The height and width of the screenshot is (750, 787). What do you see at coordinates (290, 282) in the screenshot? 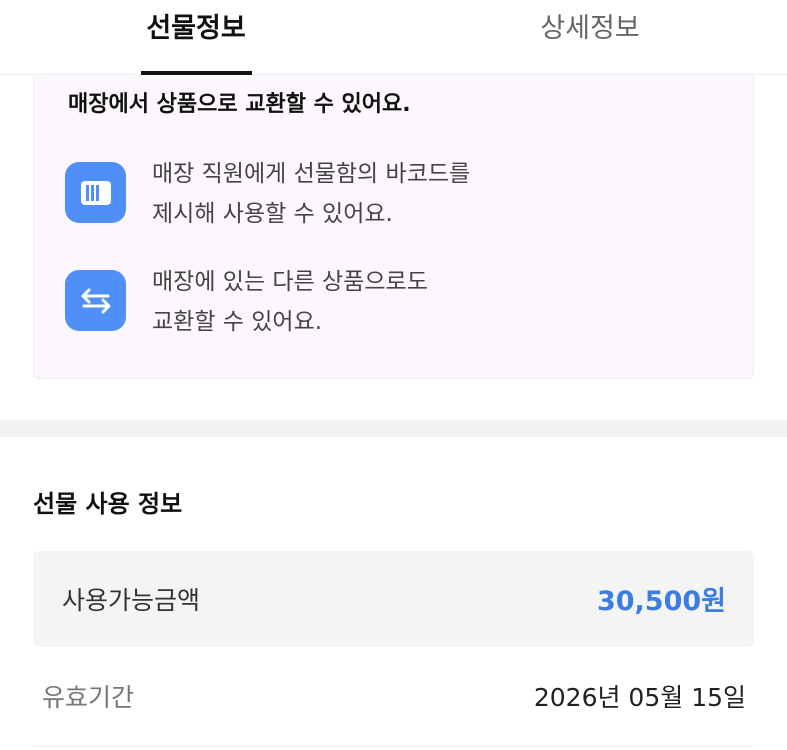
I see `info-row-exchange-line1: 매장에 있는 다른 상품으로도` at bounding box center [290, 282].